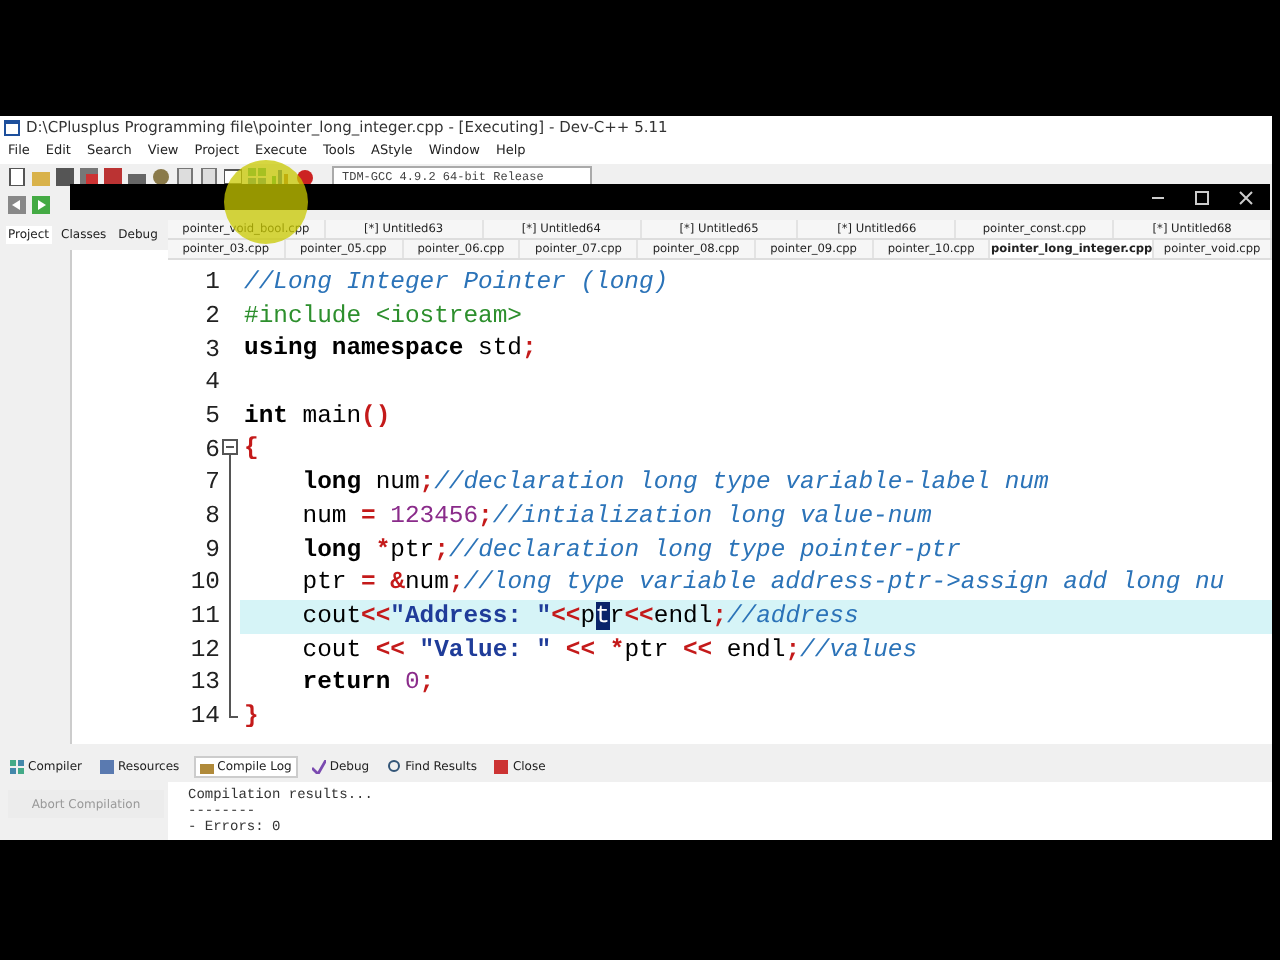 The height and width of the screenshot is (960, 1280). I want to click on forward-icon, so click(41, 204).